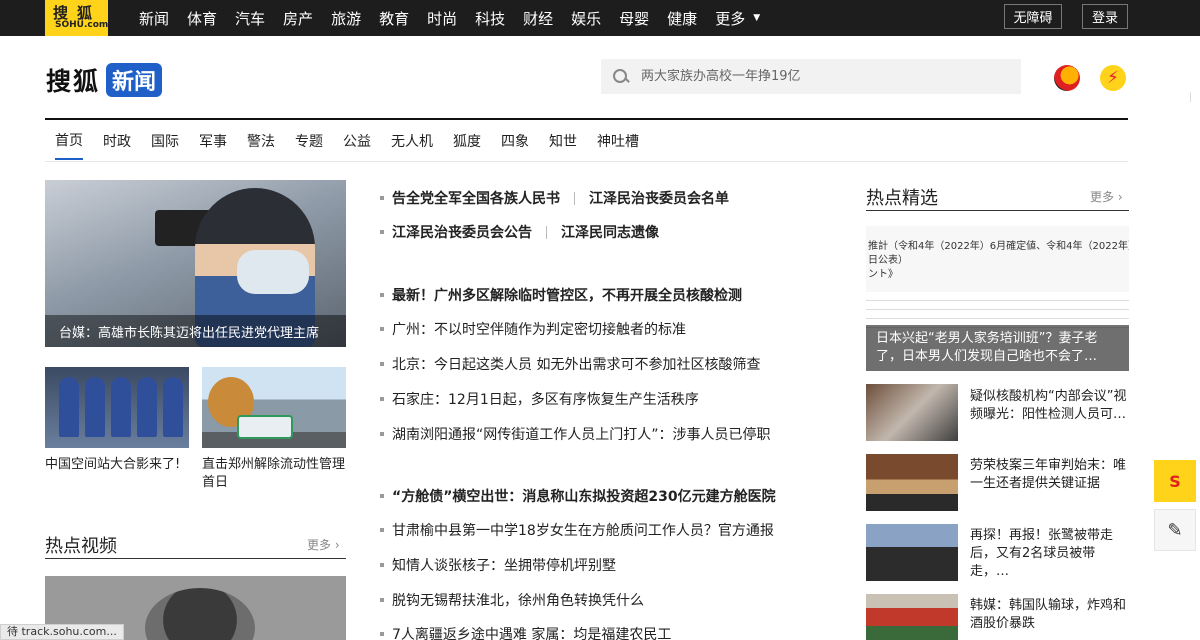 The image size is (1200, 640). What do you see at coordinates (515, 141) in the screenshot?
I see `tab-sixiang: 四象` at bounding box center [515, 141].